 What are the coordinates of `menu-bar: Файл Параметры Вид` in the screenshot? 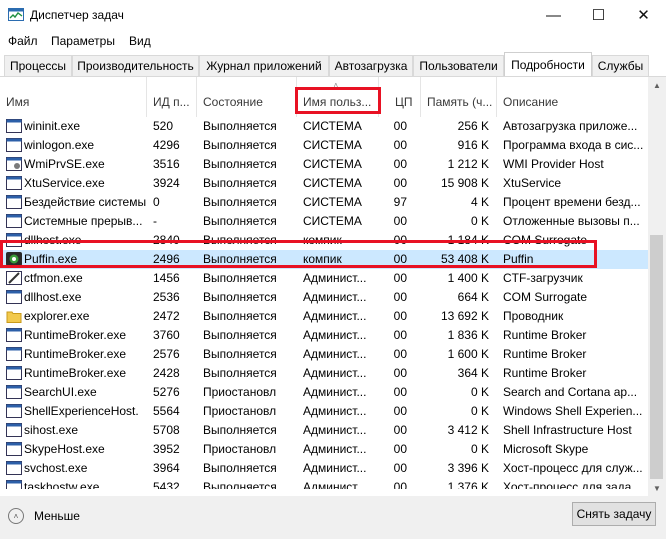 It's located at (333, 41).